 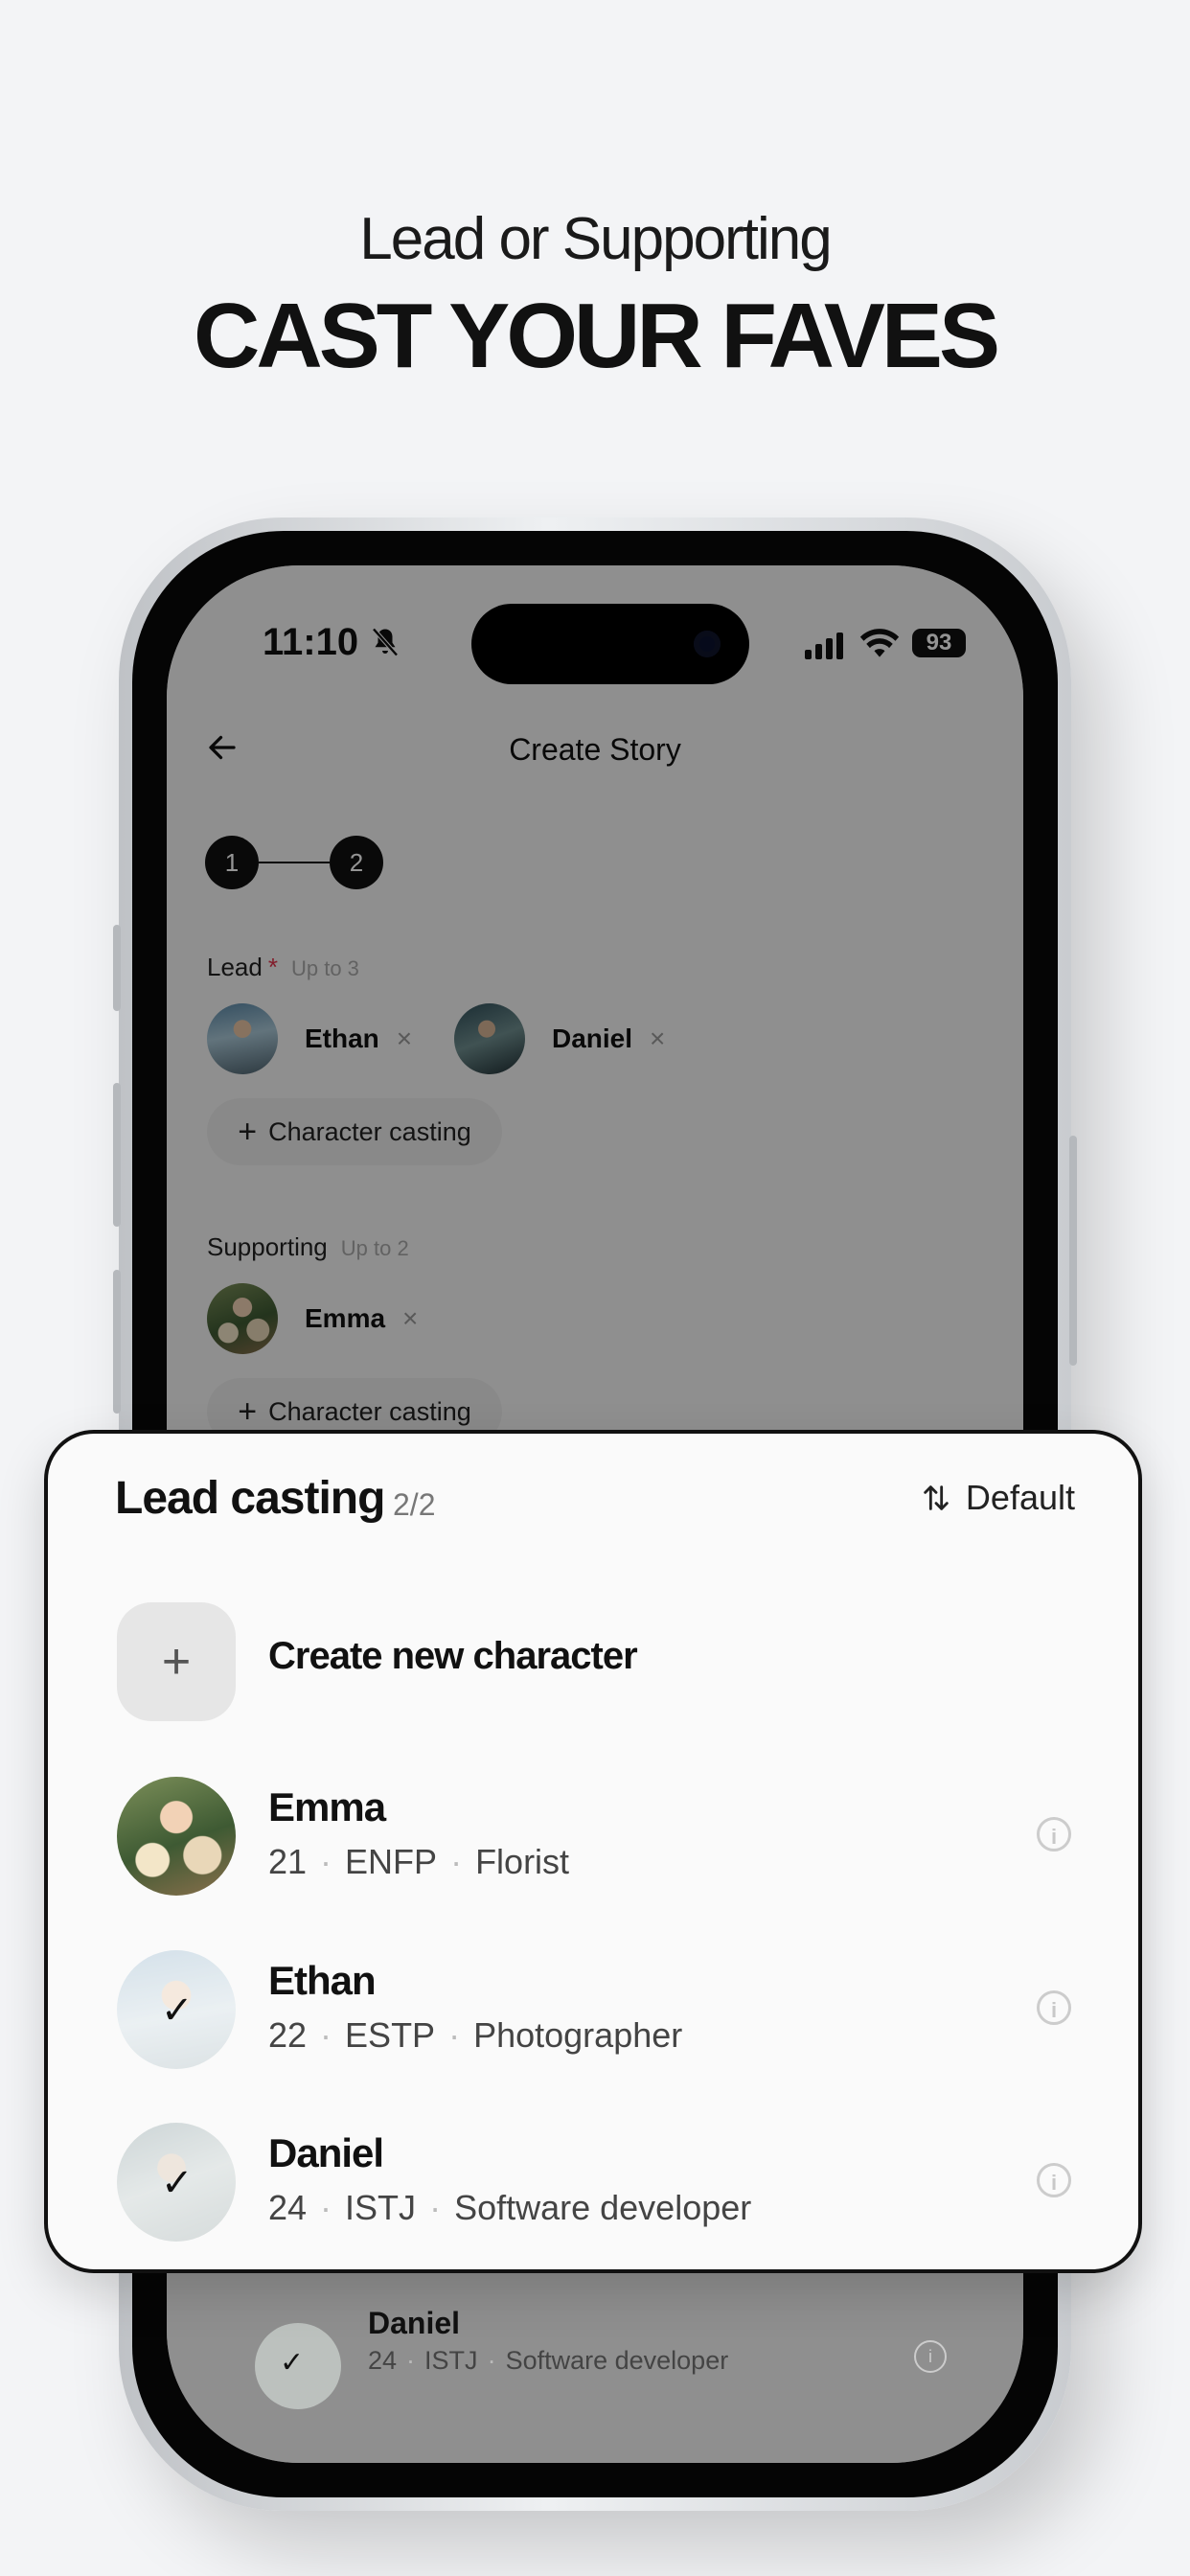 What do you see at coordinates (593, 2183) in the screenshot?
I see `character-item-daniel: ✓ Daniel 24 · ISTJ · Software developer i` at bounding box center [593, 2183].